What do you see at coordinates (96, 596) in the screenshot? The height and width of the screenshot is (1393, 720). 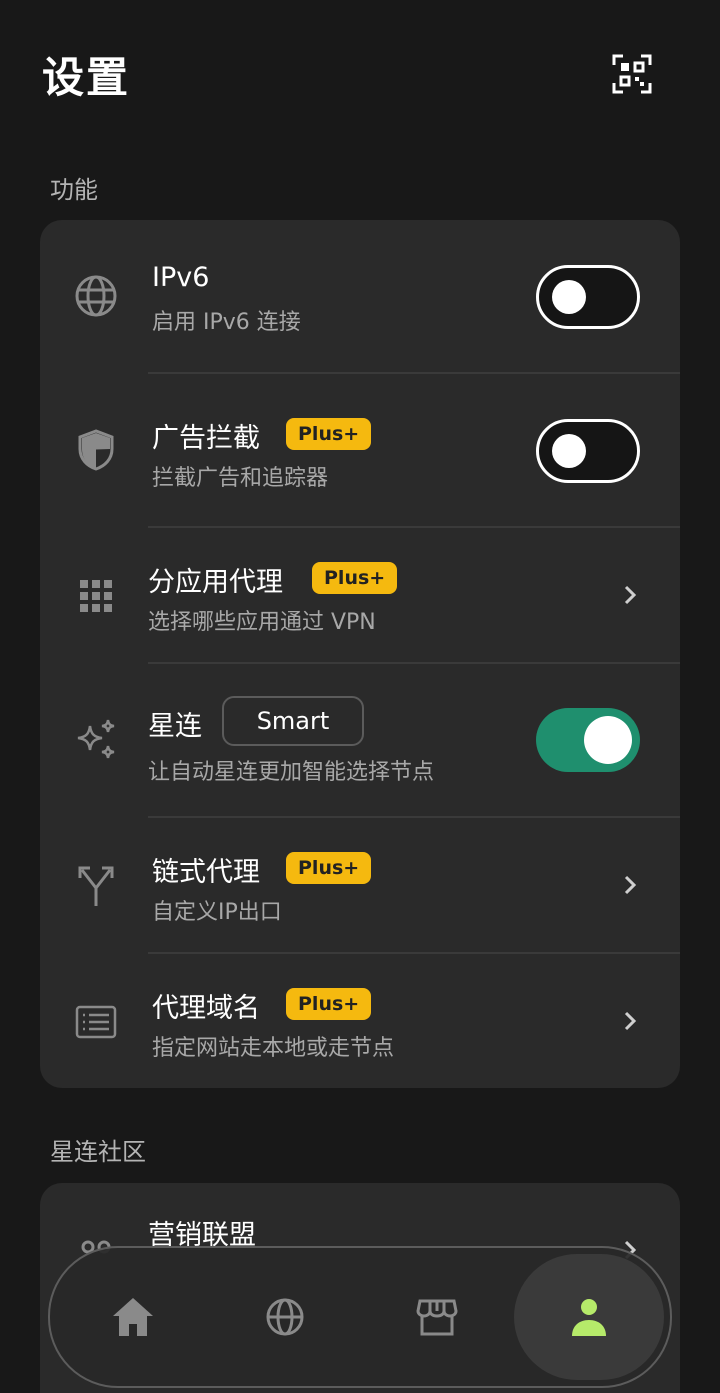 I see `grid-icon` at bounding box center [96, 596].